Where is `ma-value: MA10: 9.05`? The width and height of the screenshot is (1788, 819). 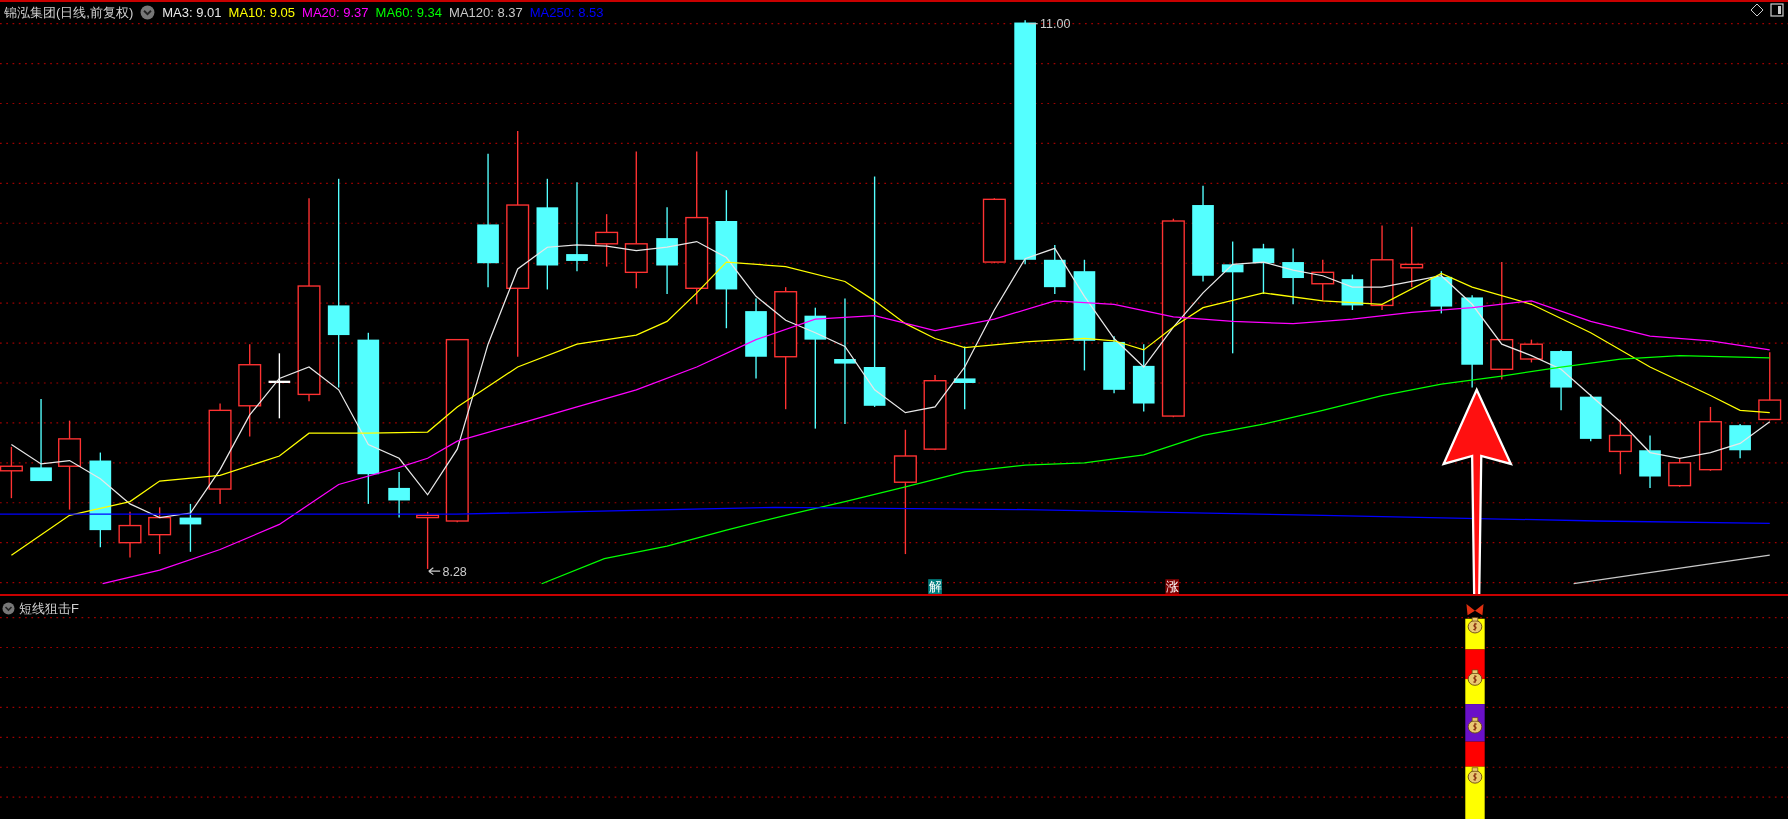
ma-value: MA10: 9.05 is located at coordinates (262, 13).